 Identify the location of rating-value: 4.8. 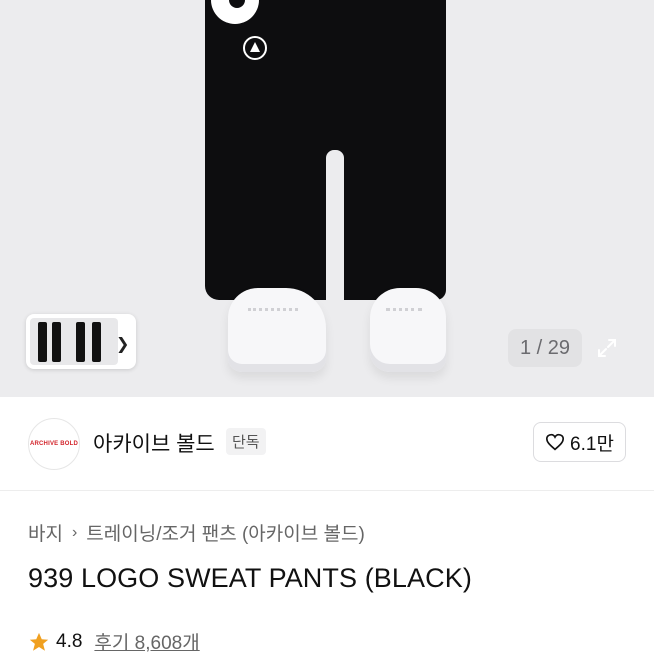
(69, 641).